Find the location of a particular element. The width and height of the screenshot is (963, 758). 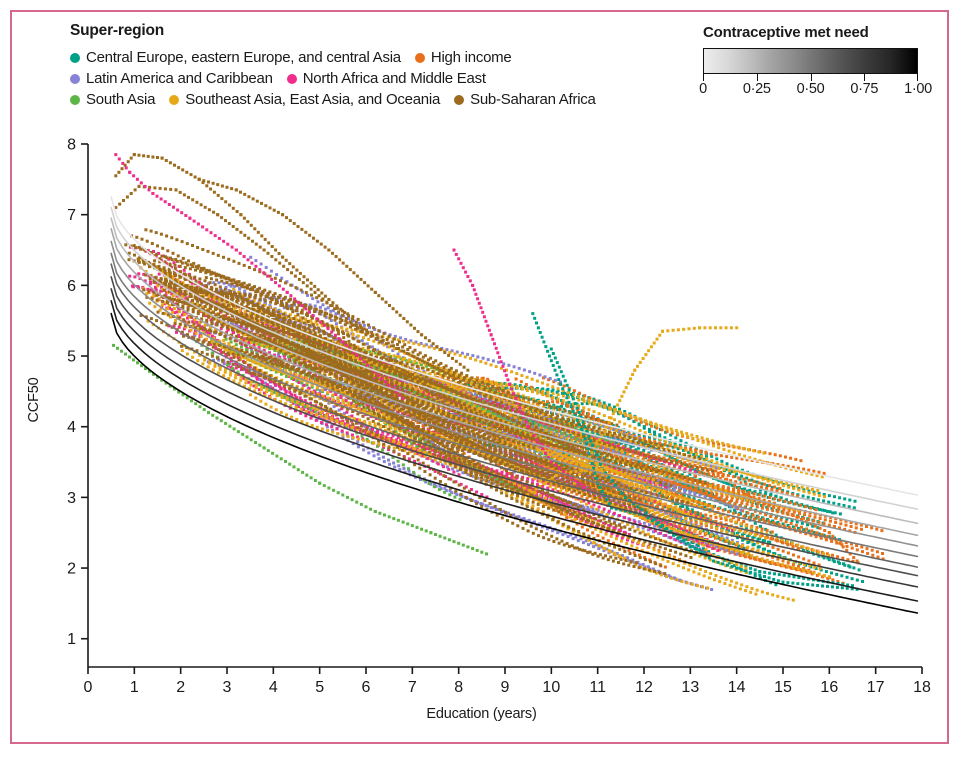

svg-text: 12 is located at coordinates (644, 687).